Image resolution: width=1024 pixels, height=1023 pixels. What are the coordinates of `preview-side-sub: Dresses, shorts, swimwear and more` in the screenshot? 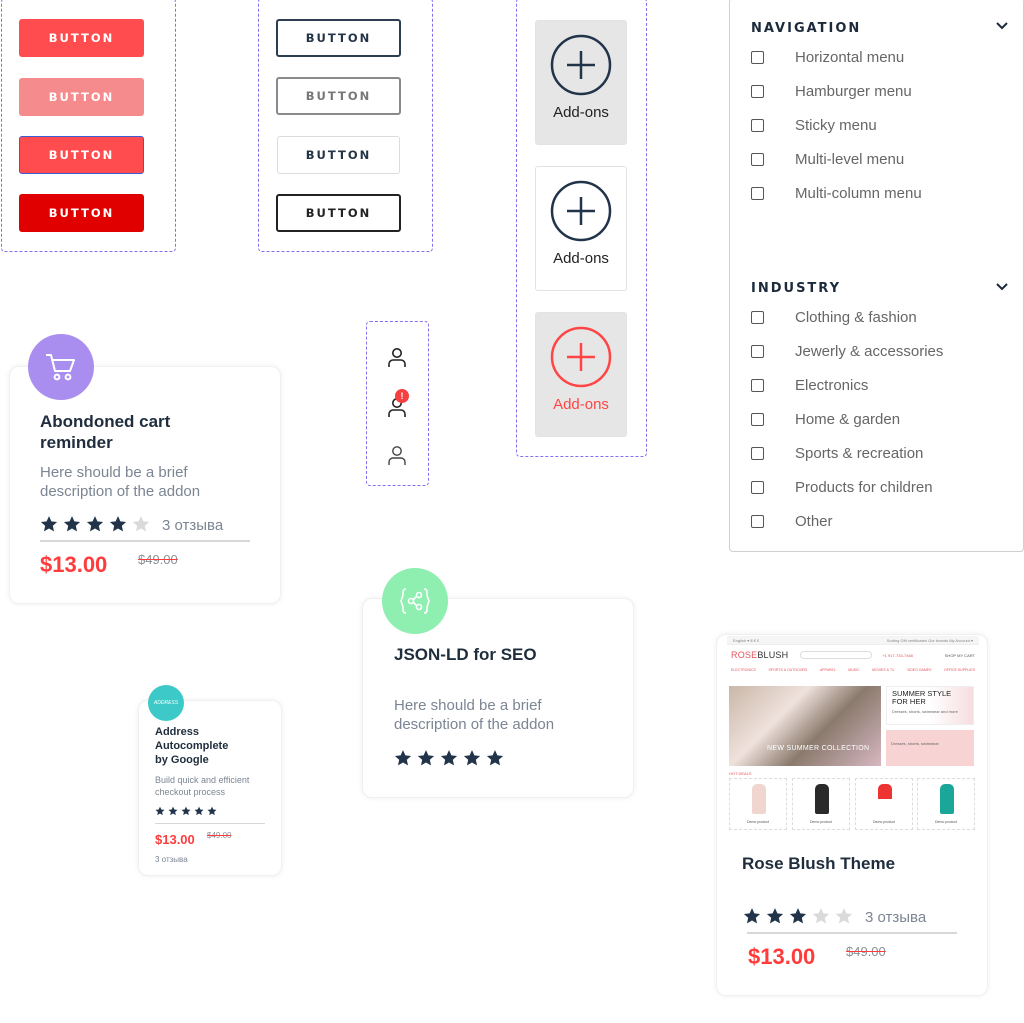 It's located at (925, 711).